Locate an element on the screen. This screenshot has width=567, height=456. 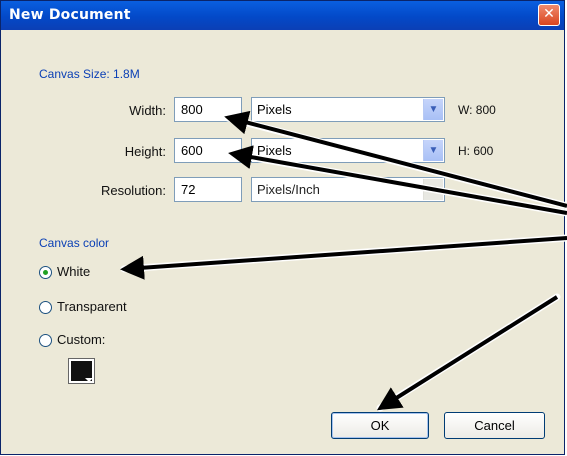
dialog-title: New Document is located at coordinates (70, 15).